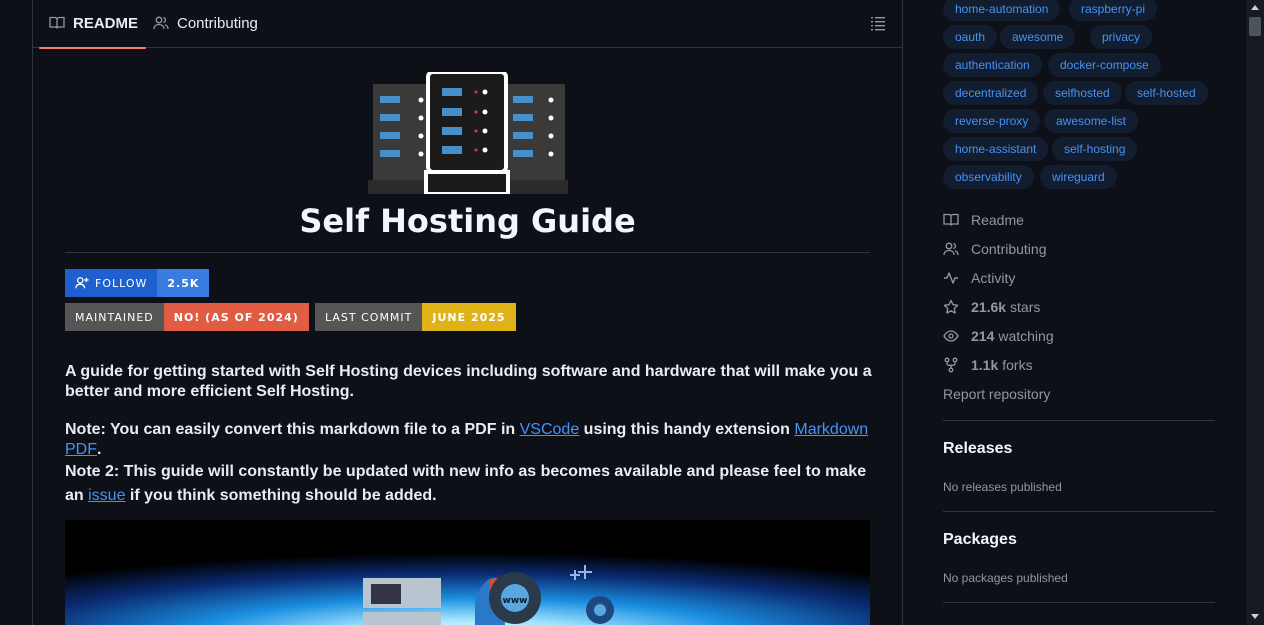  What do you see at coordinates (467, 24) in the screenshot?
I see `readme-tabbar: README Contributing` at bounding box center [467, 24].